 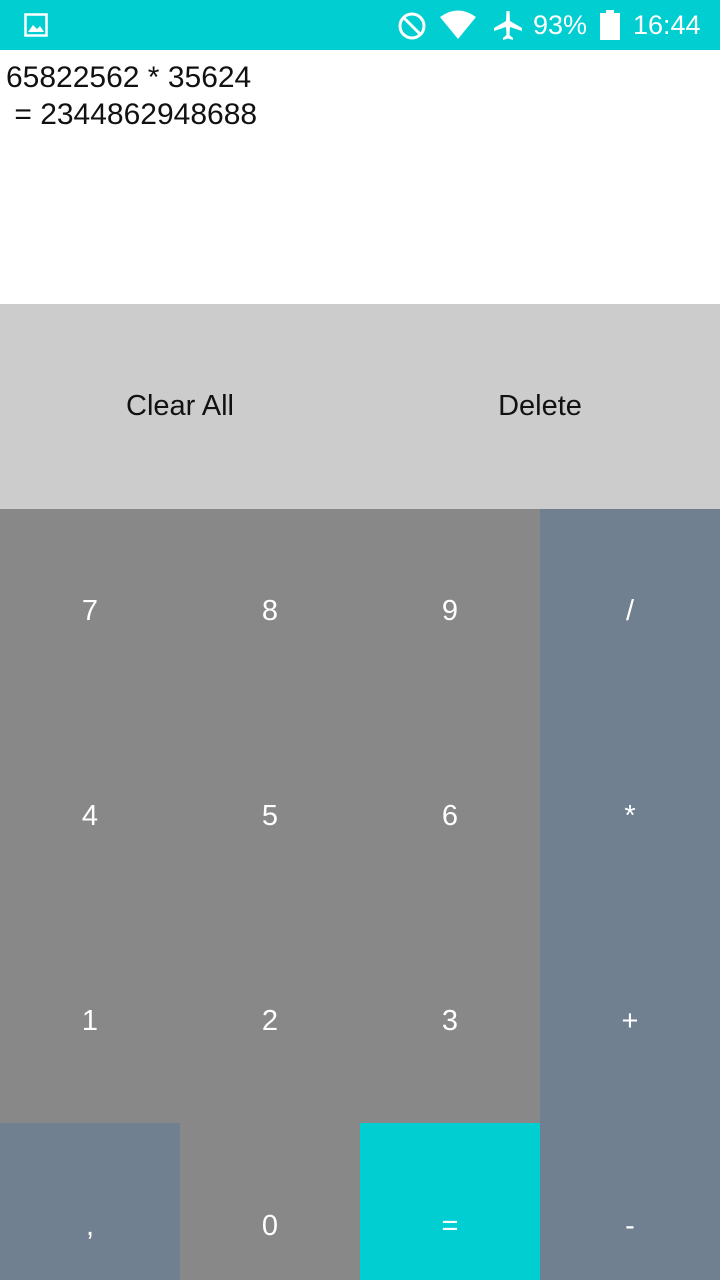 I want to click on key-2: 2, so click(x=270, y=1021).